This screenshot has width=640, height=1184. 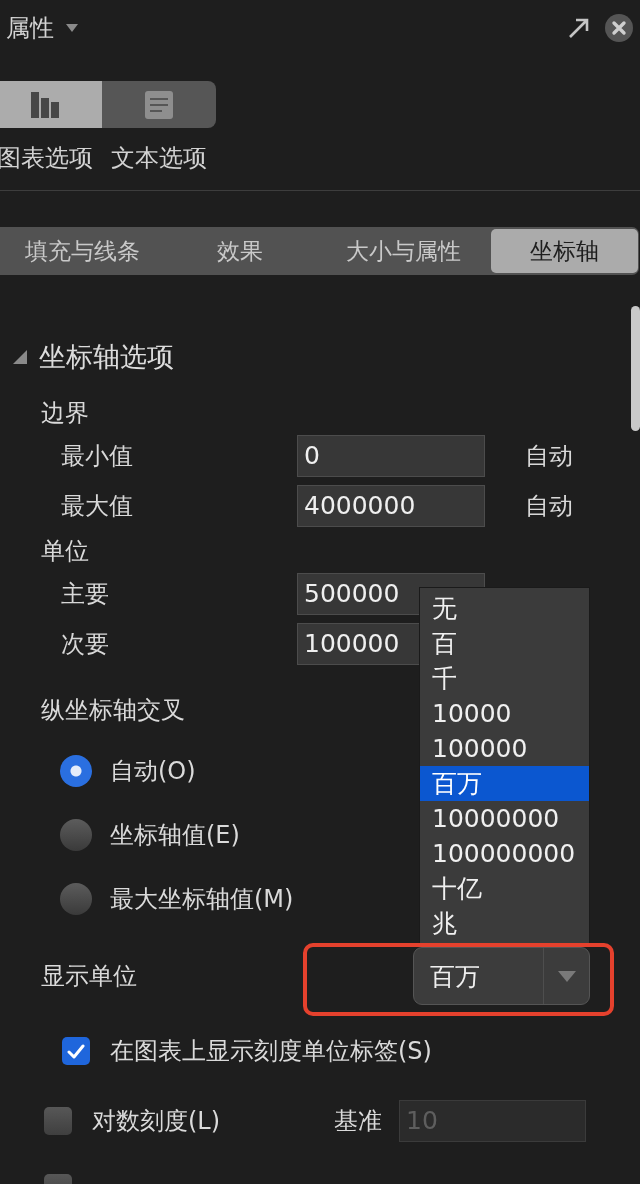 What do you see at coordinates (85, 644) in the screenshot?
I see `field-label: 次要` at bounding box center [85, 644].